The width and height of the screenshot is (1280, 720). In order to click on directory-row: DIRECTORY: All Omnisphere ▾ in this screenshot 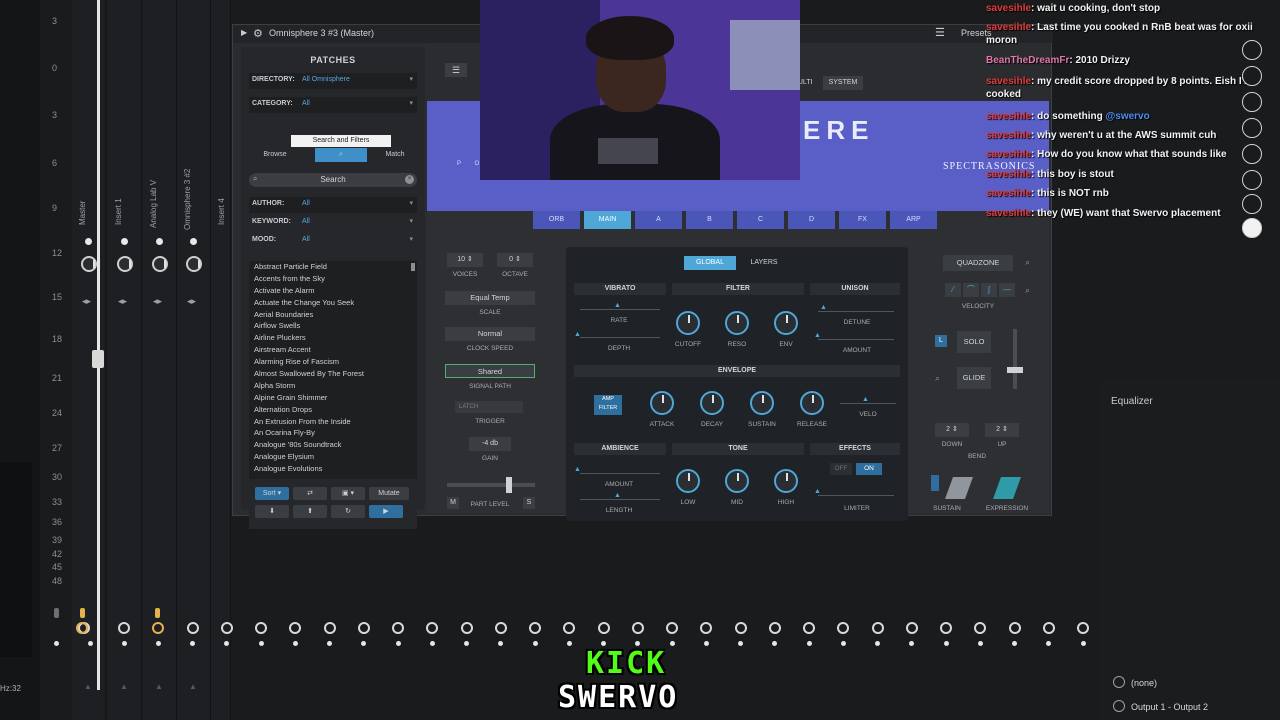, I will do `click(333, 81)`.